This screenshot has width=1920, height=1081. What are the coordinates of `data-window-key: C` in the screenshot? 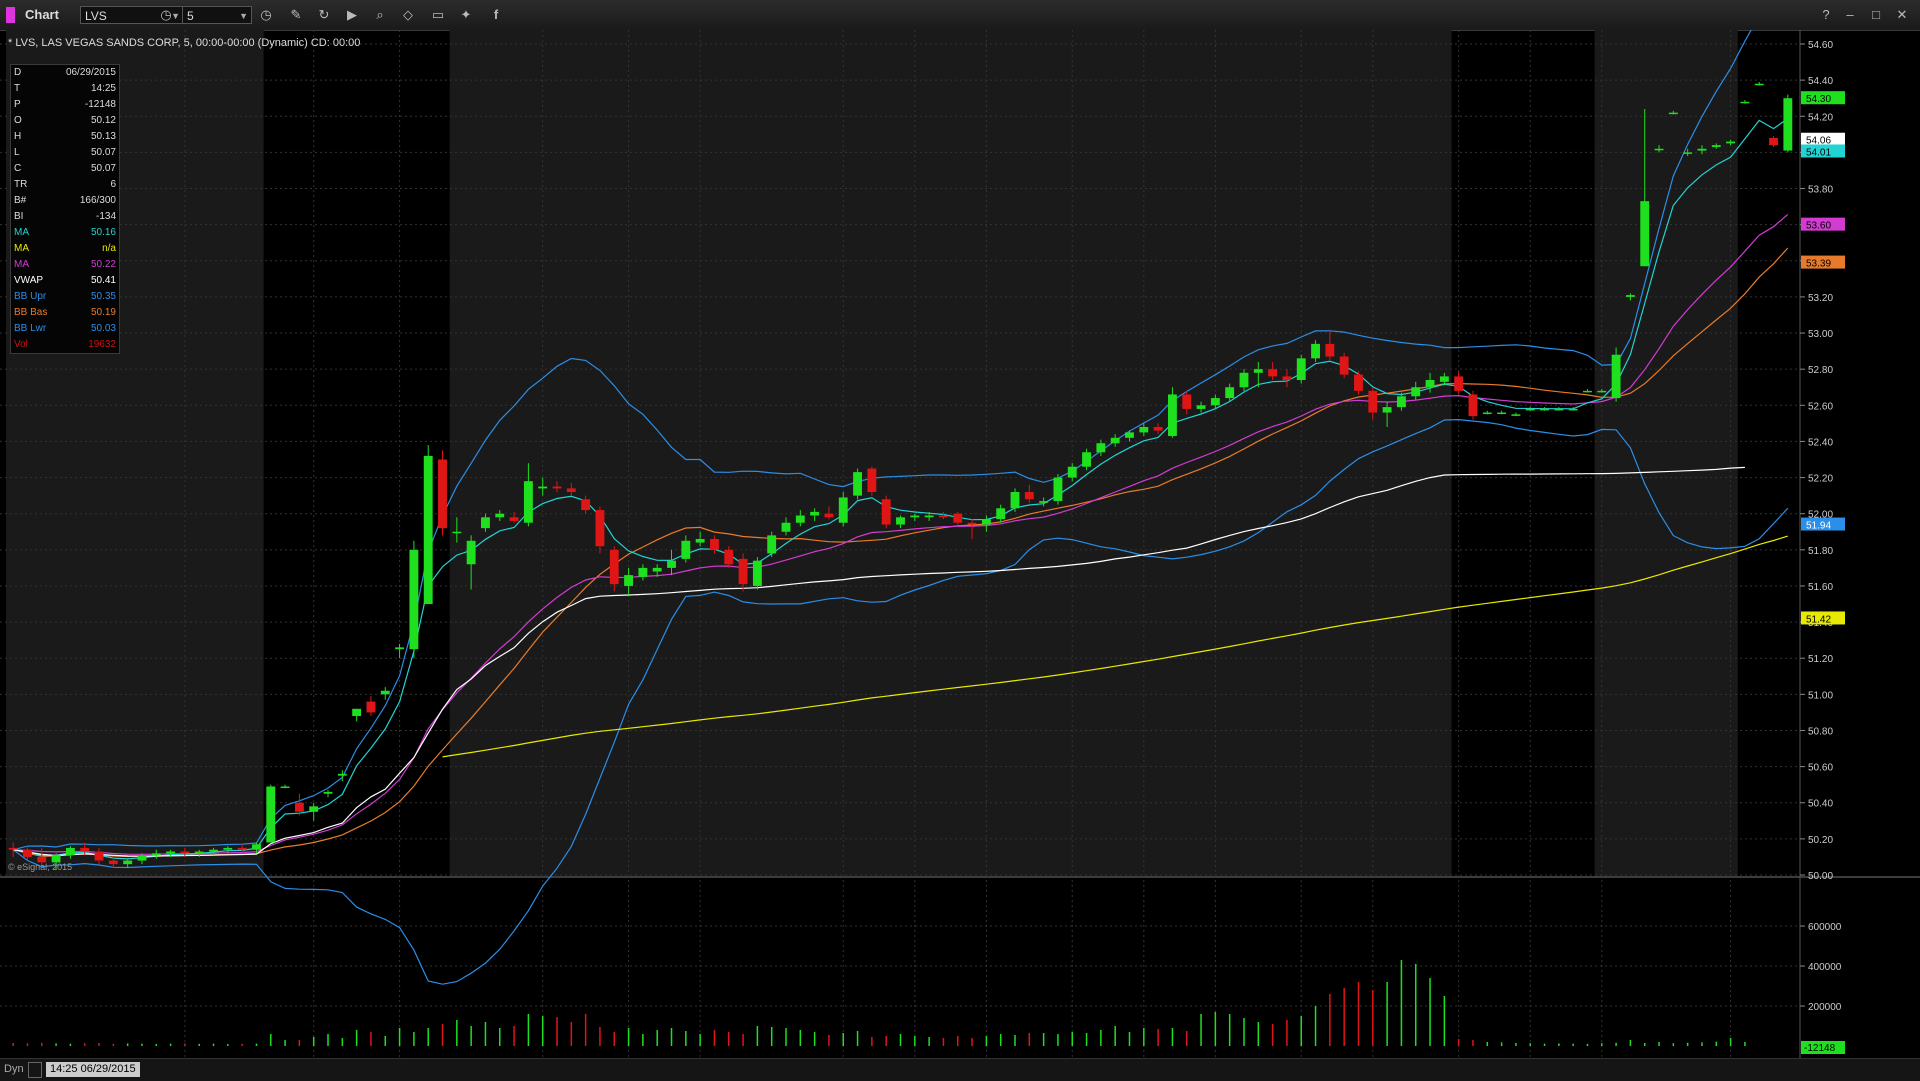 It's located at (18, 168).